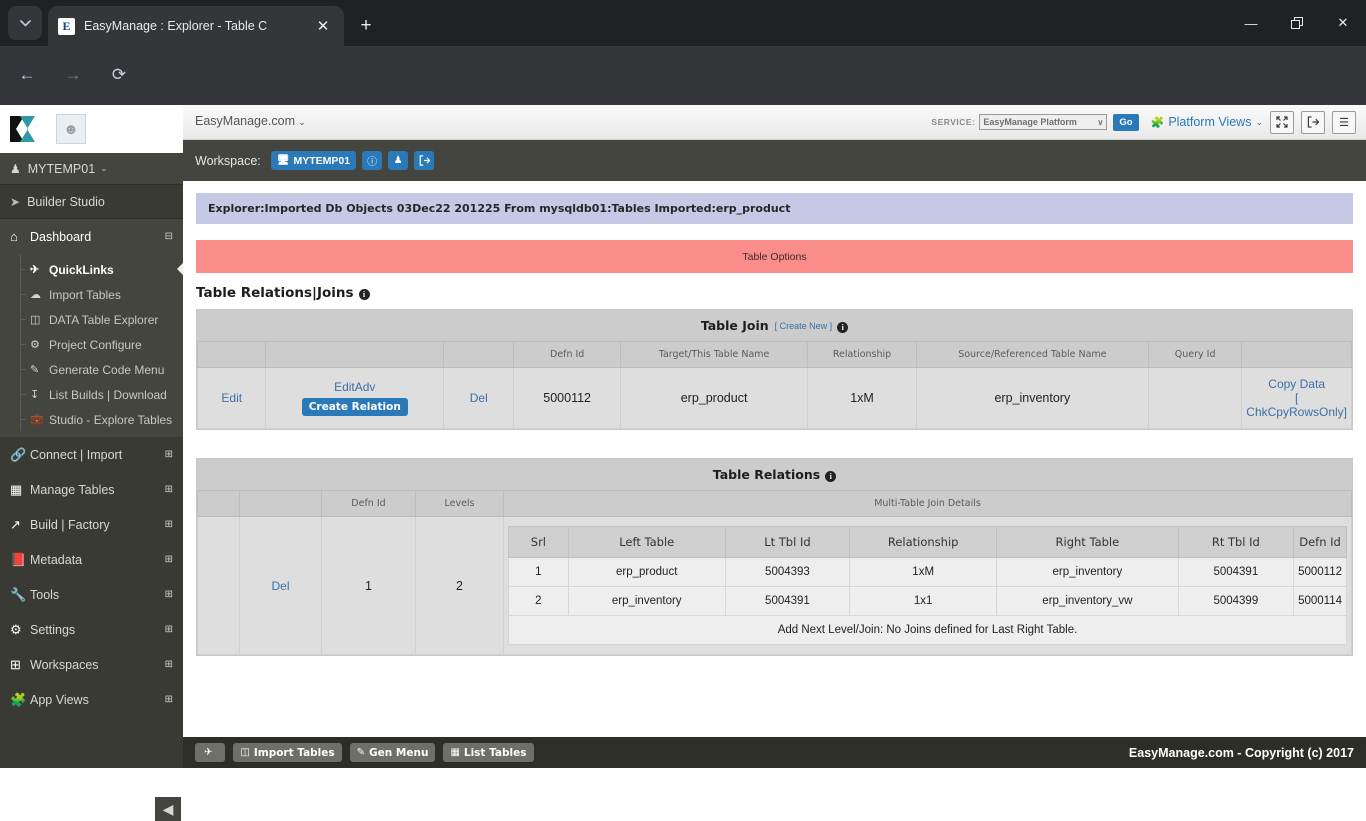 The height and width of the screenshot is (821, 1366). What do you see at coordinates (804, 326) in the screenshot?
I see `create-new-link: [ Create New ]` at bounding box center [804, 326].